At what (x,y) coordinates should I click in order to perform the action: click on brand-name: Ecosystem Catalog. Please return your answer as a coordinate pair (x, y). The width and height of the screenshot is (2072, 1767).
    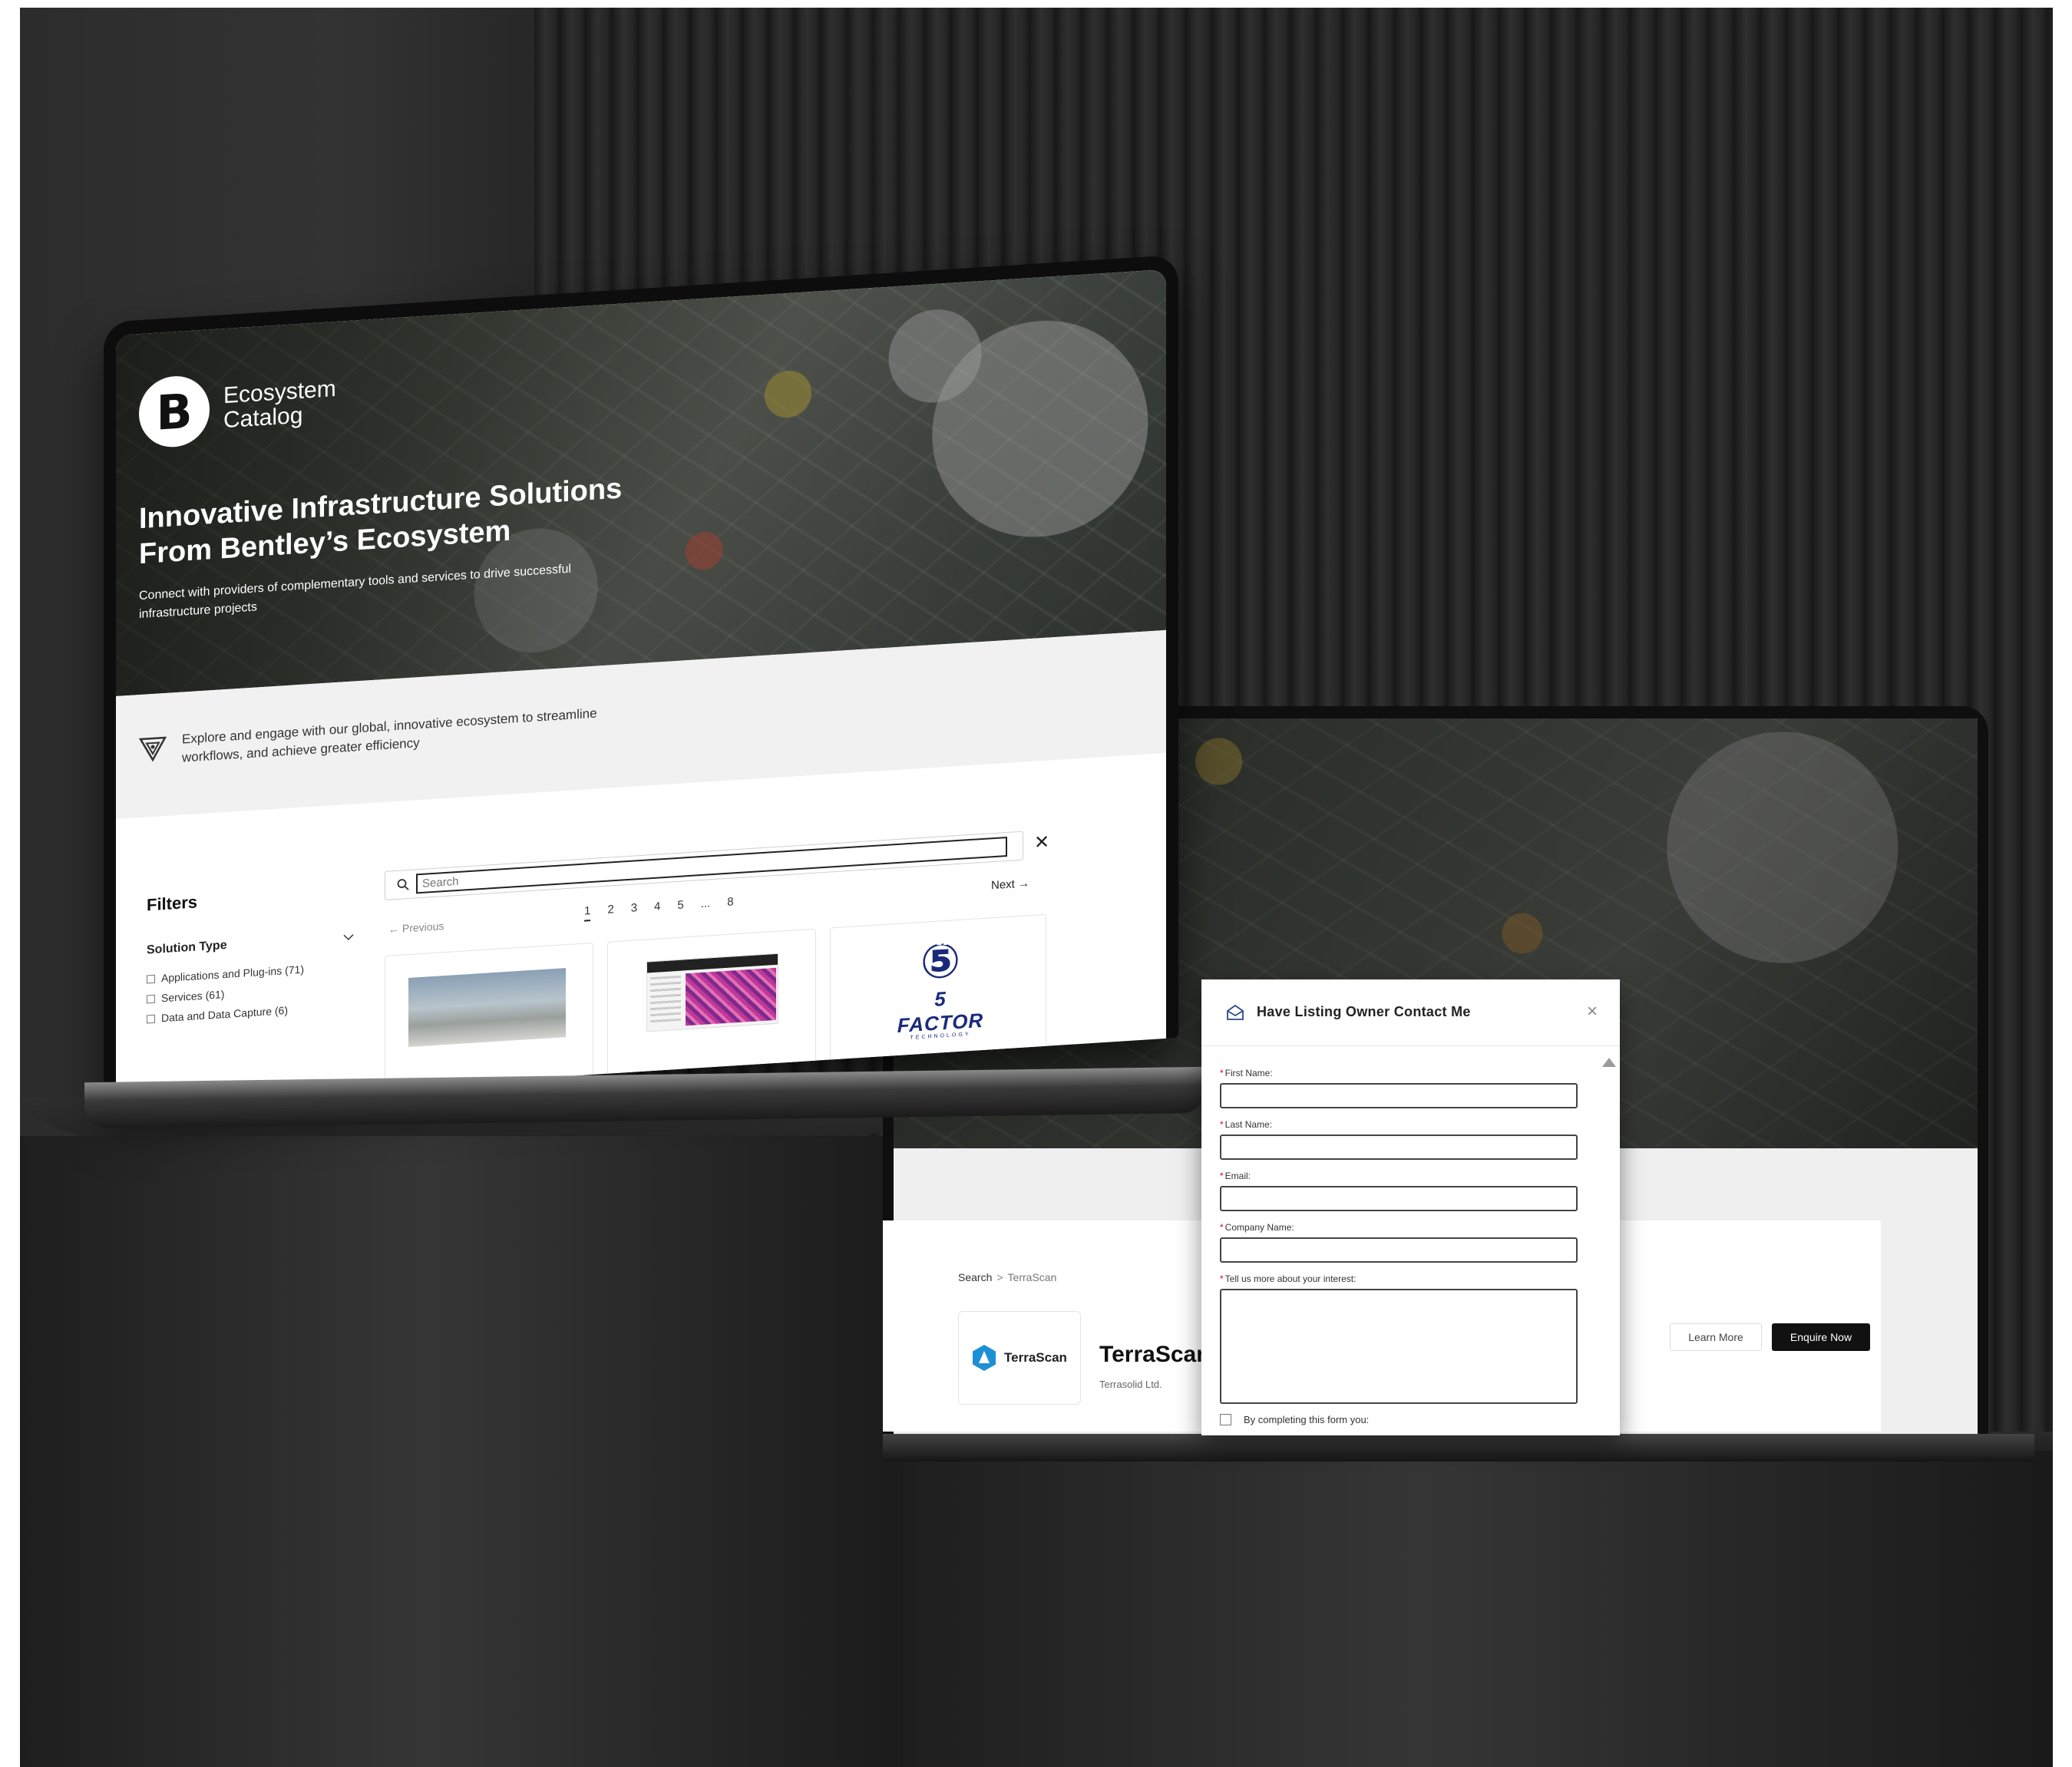
    Looking at the image, I should click on (280, 405).